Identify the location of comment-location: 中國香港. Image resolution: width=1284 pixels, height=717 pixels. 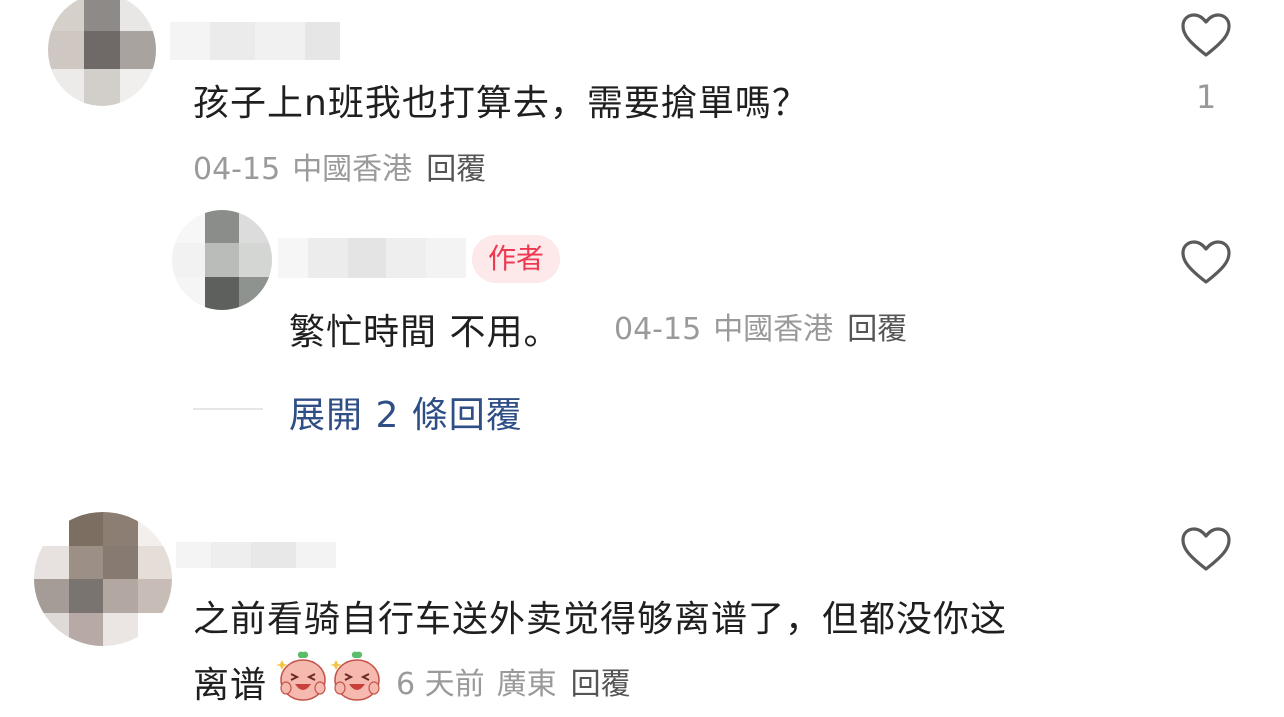
(352, 169).